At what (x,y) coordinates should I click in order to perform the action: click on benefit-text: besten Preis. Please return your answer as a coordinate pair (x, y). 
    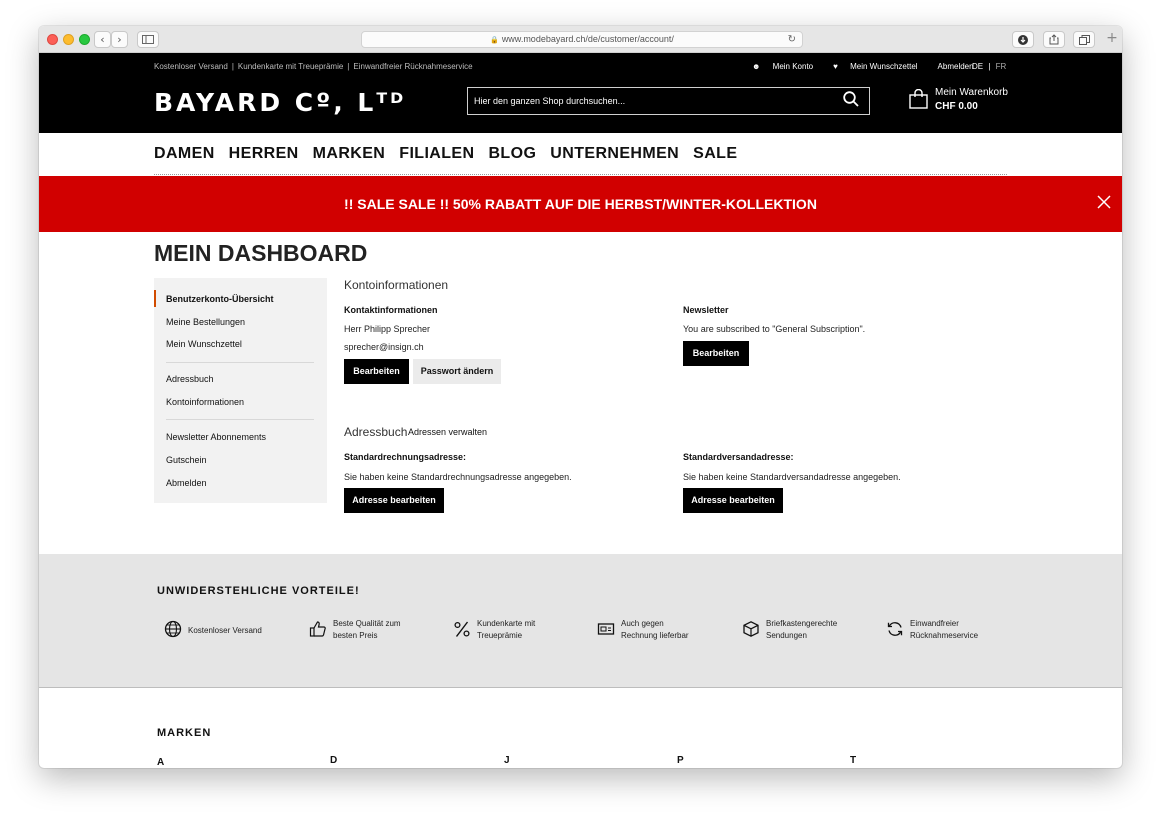
    Looking at the image, I should click on (355, 635).